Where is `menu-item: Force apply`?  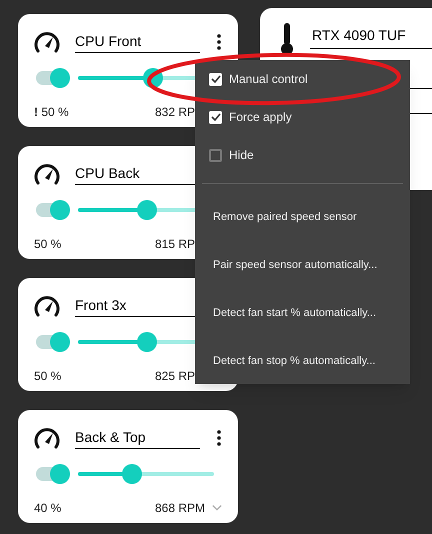
menu-item: Force apply is located at coordinates (260, 117).